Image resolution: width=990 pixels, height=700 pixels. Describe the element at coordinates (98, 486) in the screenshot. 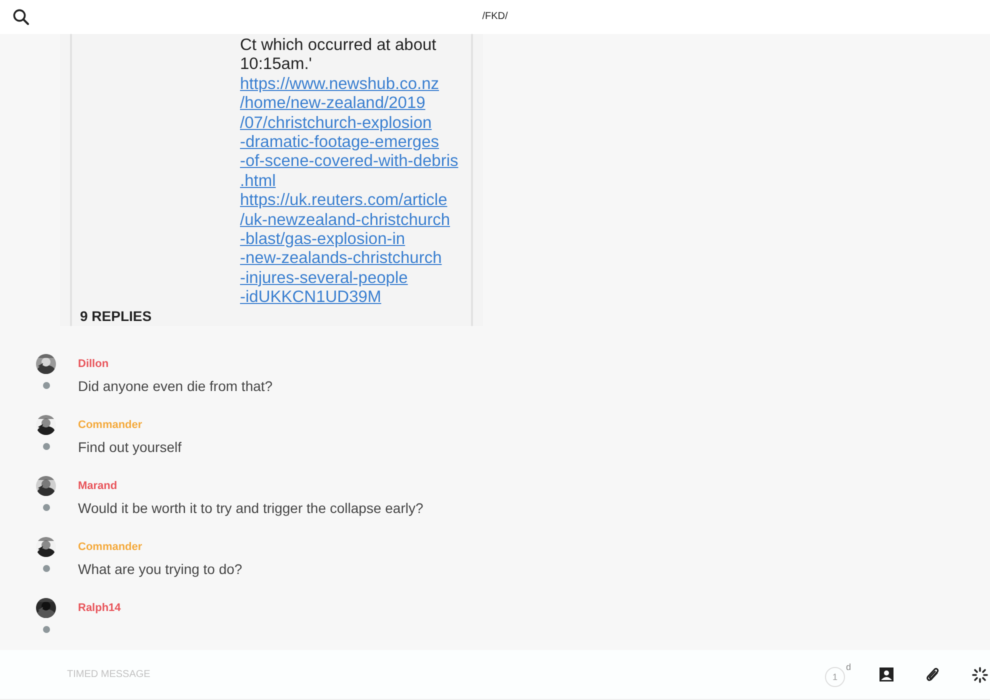

I see `author-name: Marand` at that location.